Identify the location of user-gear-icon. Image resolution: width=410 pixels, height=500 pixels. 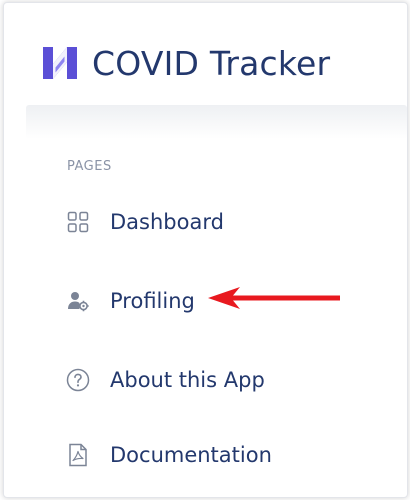
(78, 301).